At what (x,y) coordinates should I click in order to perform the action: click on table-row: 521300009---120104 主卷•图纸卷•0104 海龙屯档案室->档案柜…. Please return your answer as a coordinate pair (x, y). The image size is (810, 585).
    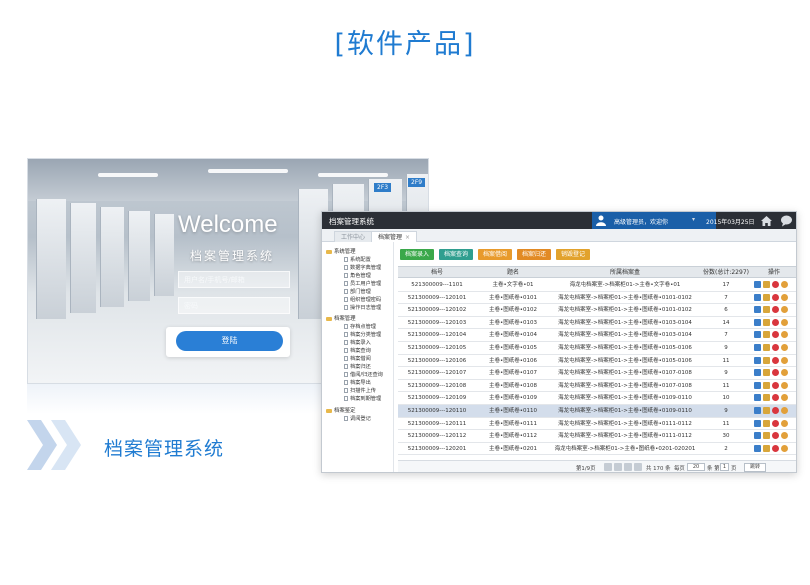
    Looking at the image, I should click on (597, 335).